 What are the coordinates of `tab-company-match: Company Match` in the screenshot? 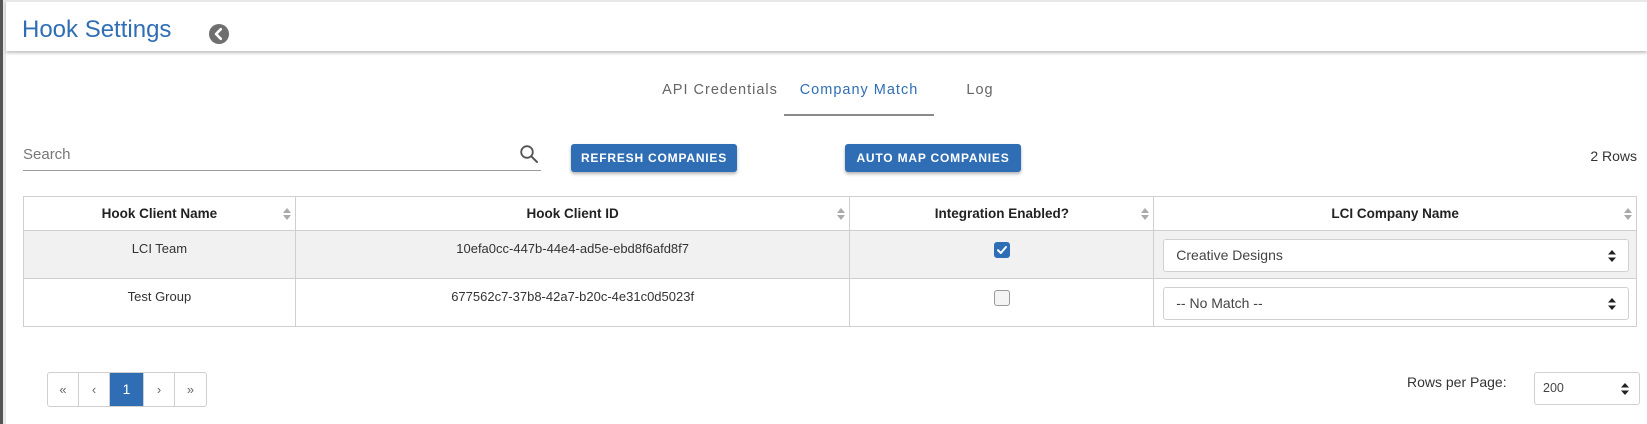 It's located at (859, 94).